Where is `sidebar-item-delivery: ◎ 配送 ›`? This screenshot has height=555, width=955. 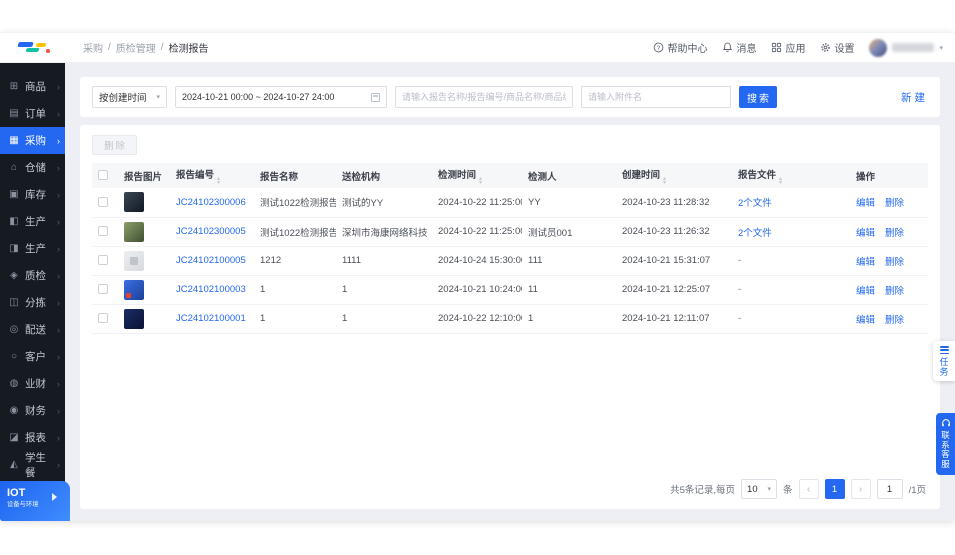 sidebar-item-delivery: ◎ 配送 › is located at coordinates (32, 329).